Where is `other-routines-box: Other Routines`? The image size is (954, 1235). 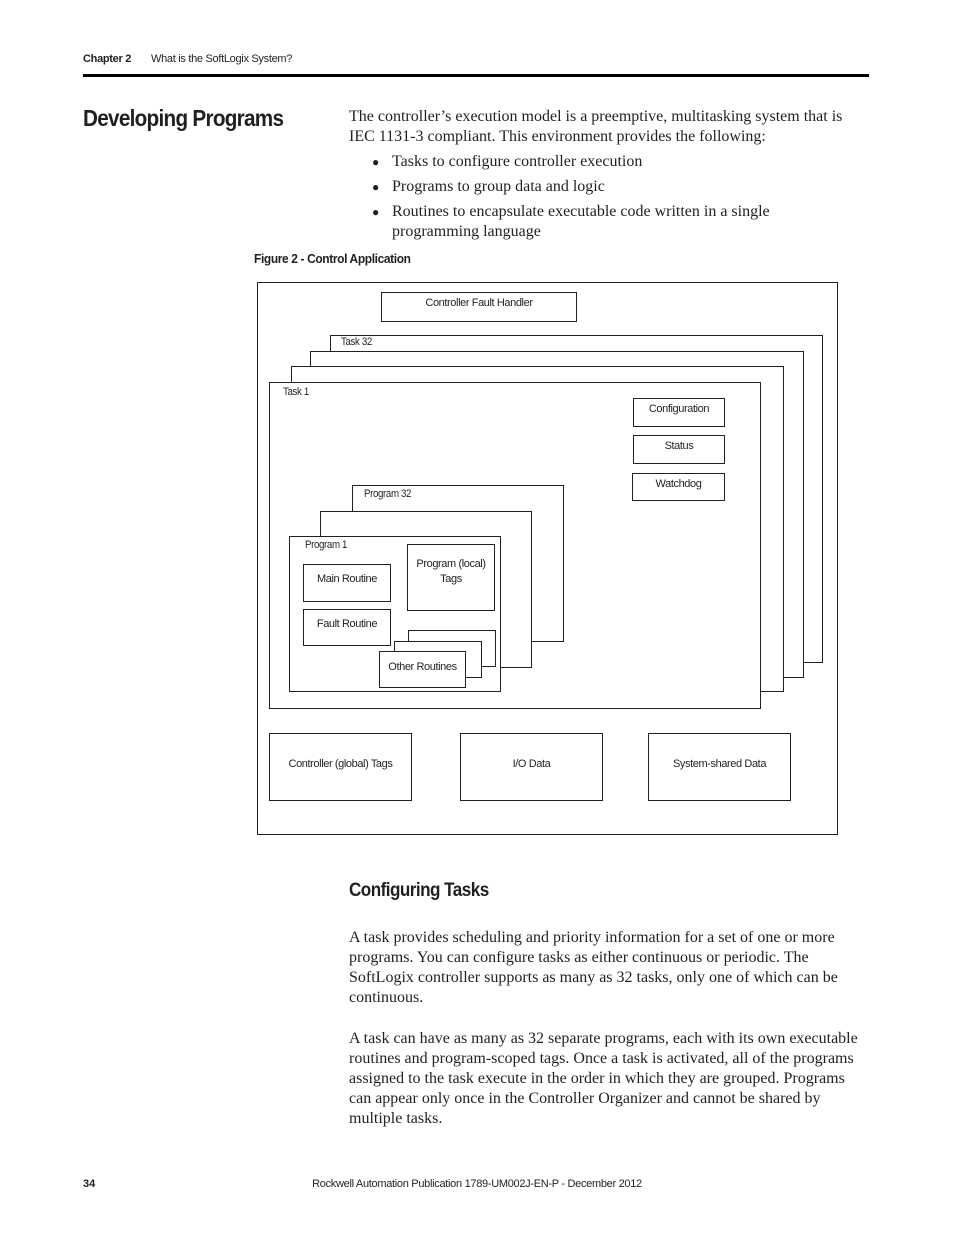 other-routines-box: Other Routines is located at coordinates (422, 669).